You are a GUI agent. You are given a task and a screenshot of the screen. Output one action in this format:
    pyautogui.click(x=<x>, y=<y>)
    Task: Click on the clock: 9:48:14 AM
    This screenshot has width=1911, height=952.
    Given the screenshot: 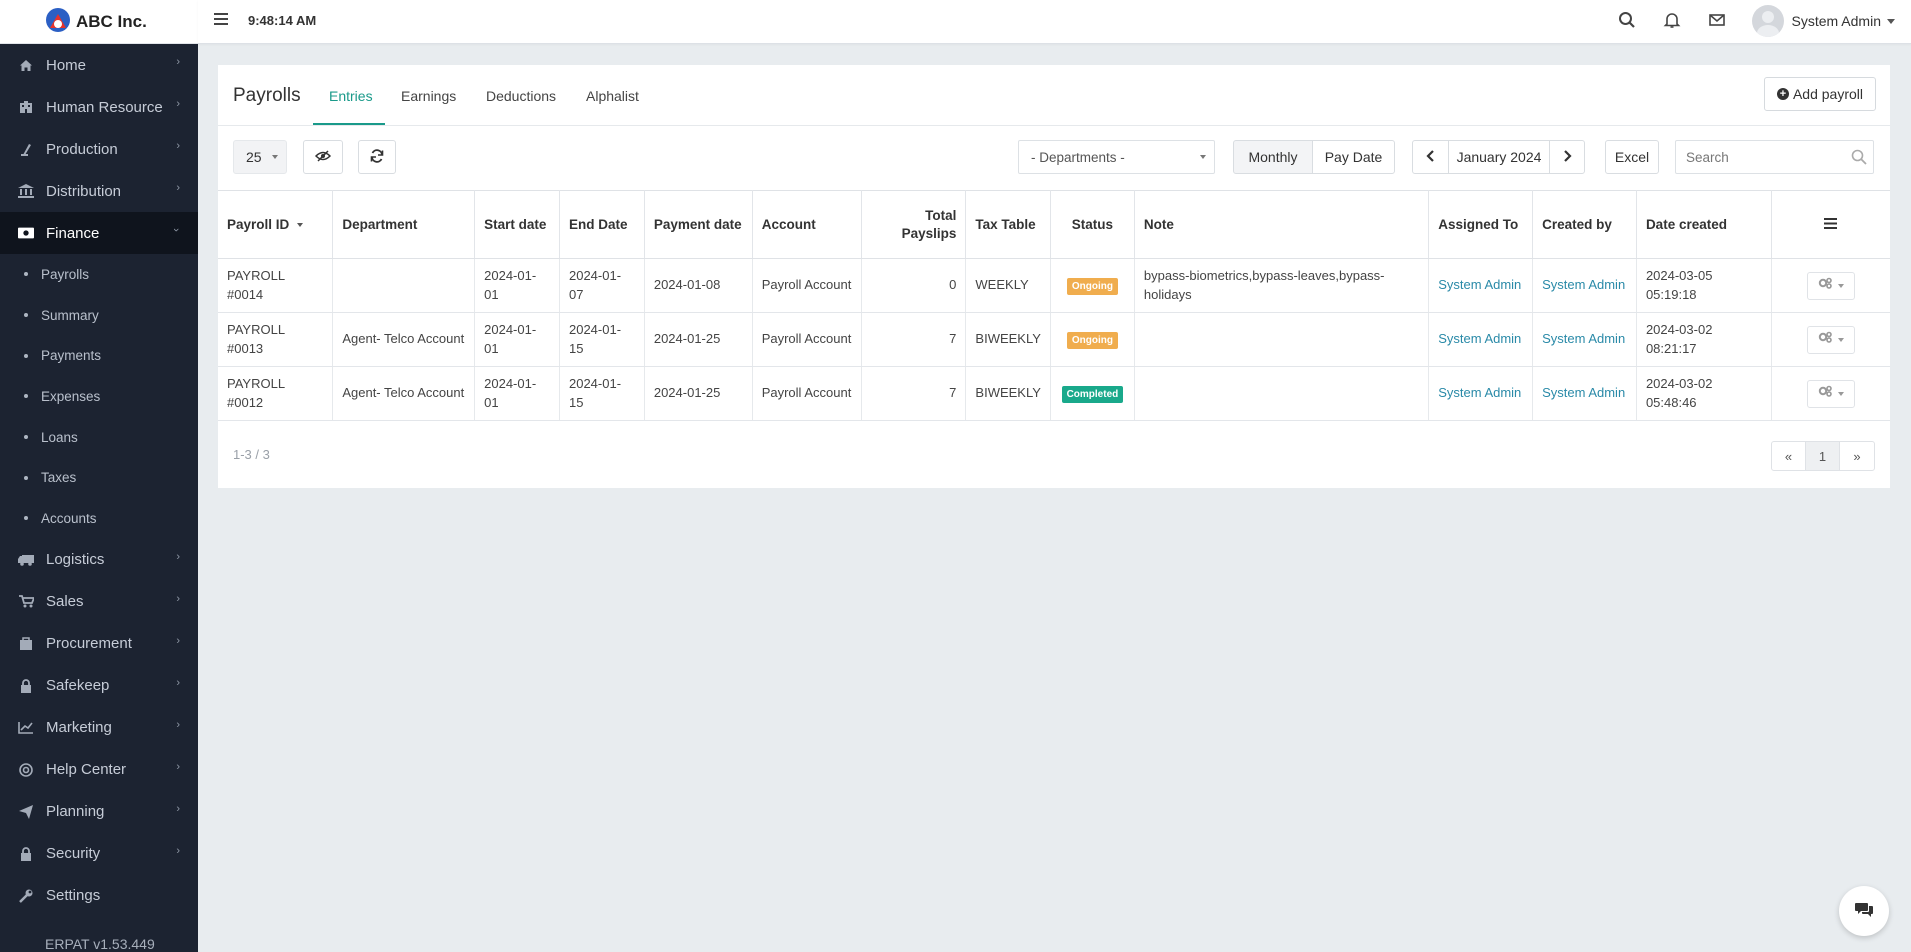 What is the action you would take?
    pyautogui.click(x=282, y=20)
    